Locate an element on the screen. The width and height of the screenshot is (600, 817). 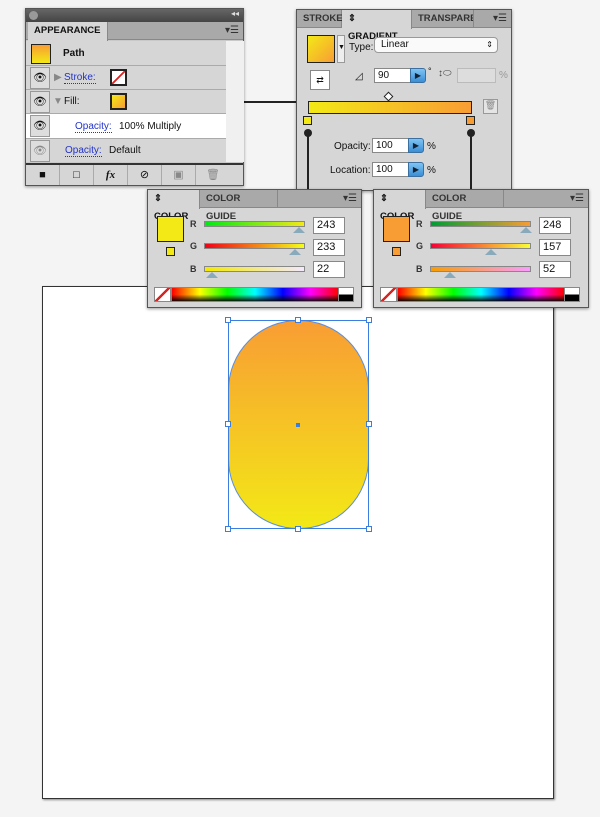
type-select: Linear ⇕ is located at coordinates (436, 45).